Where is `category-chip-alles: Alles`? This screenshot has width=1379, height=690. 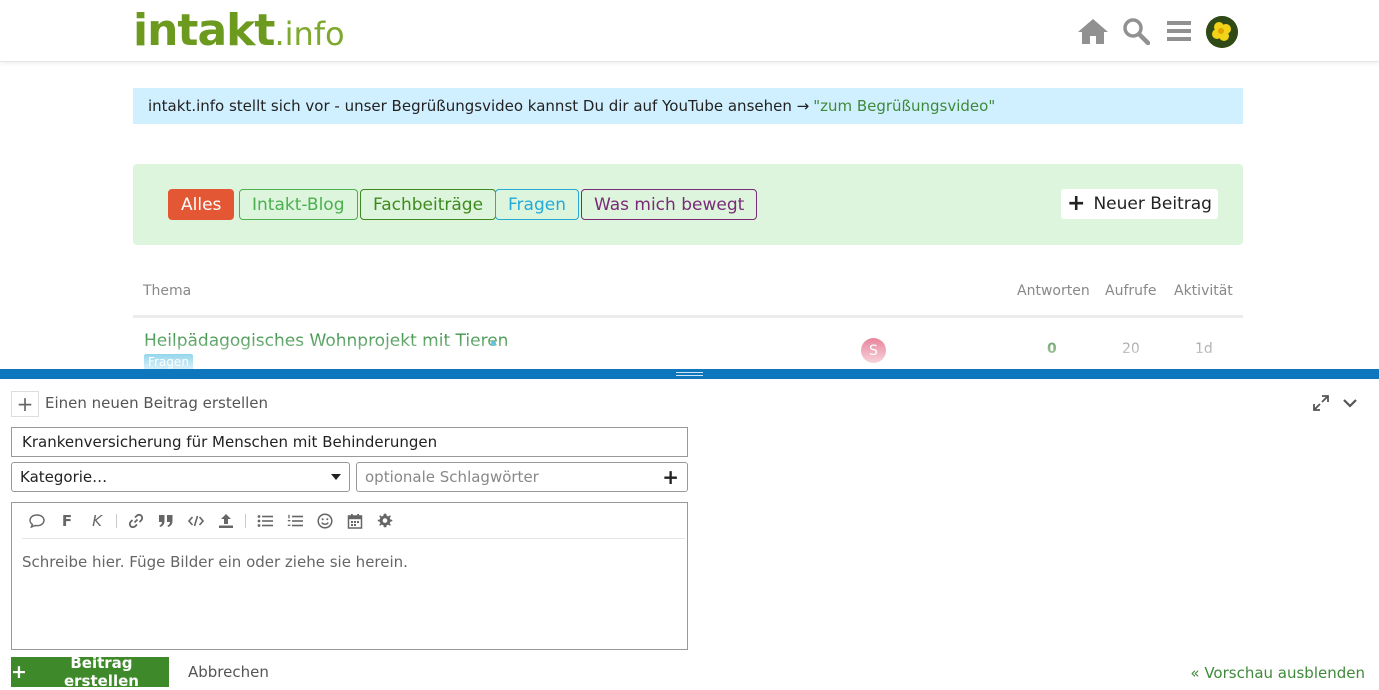
category-chip-alles: Alles is located at coordinates (201, 204).